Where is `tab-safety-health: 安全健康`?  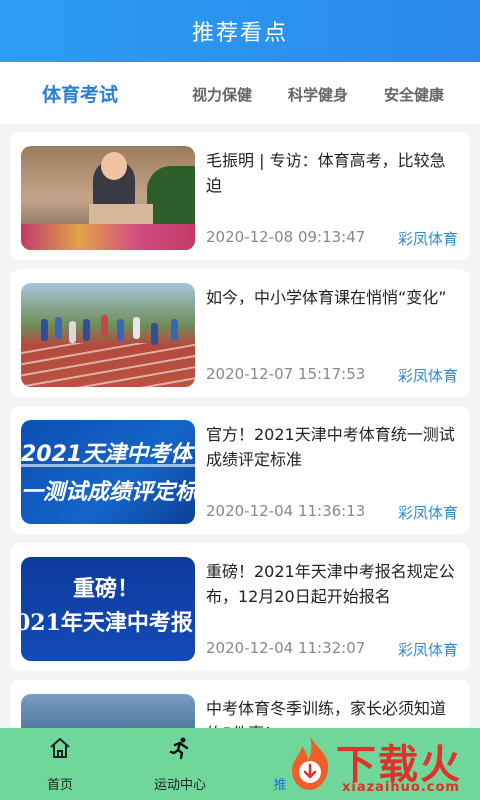
tab-safety-health: 安全健康 is located at coordinates (414, 94).